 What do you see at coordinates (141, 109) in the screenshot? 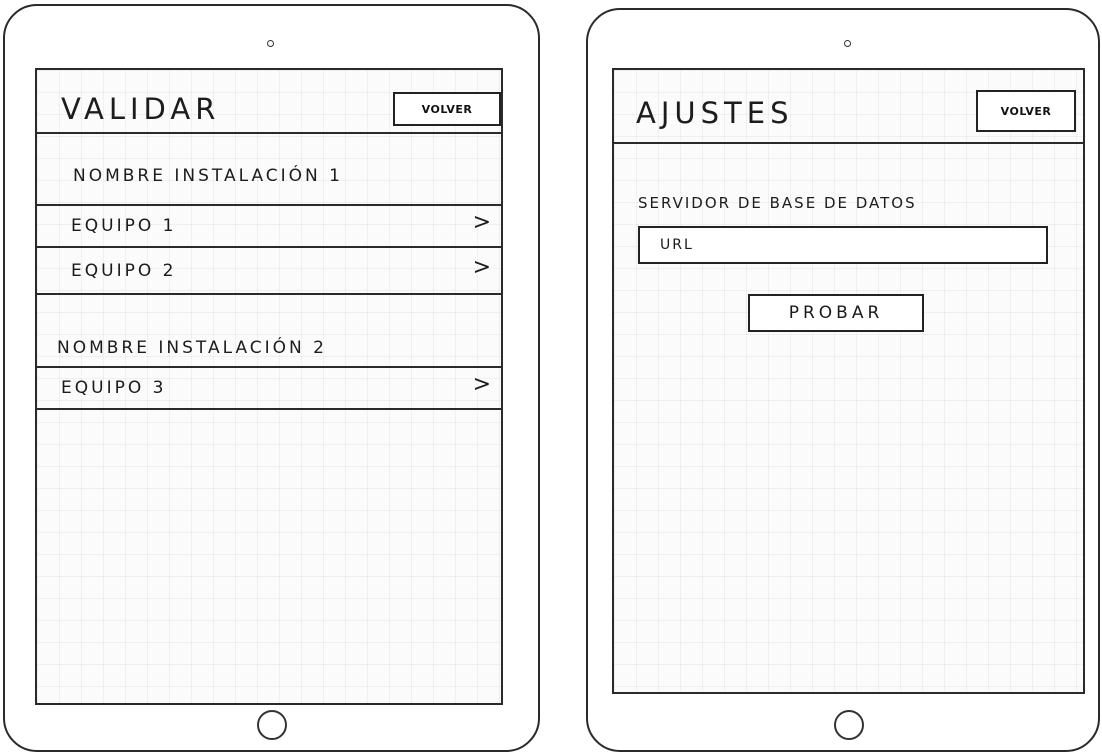
I see `page-title: Validar` at bounding box center [141, 109].